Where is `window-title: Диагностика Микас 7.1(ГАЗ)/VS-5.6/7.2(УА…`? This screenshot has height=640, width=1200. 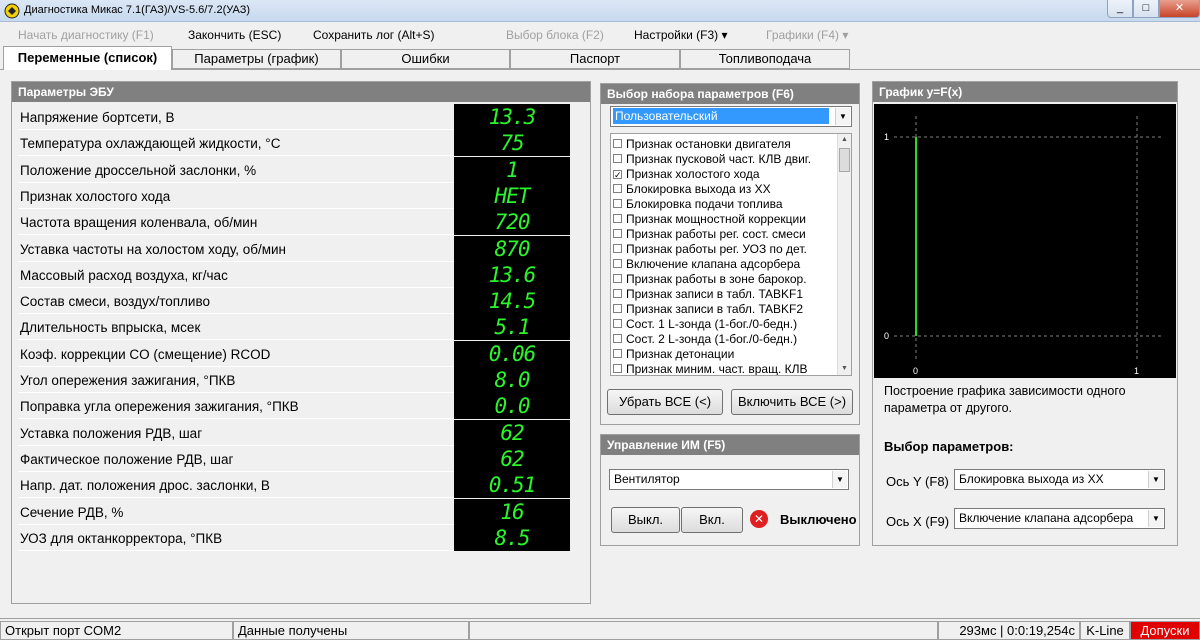
window-title: Диагностика Микас 7.1(ГАЗ)/VS-5.6/7.2(УА… is located at coordinates (137, 10).